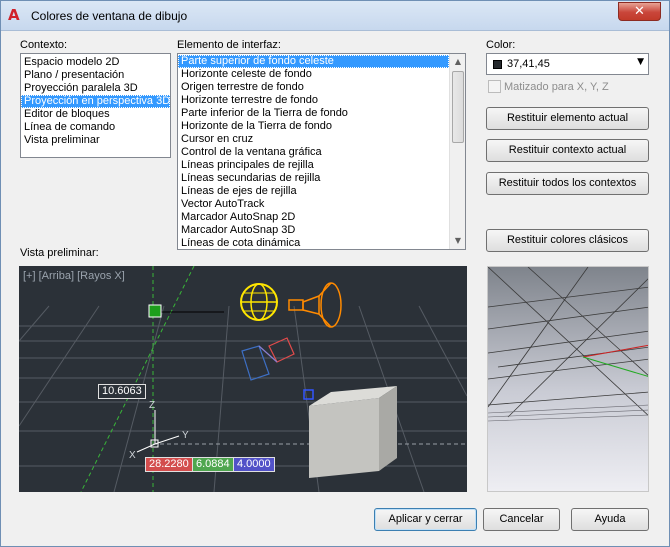  I want to click on interface-element-item: Líneas secundarias de rejilla, so click(313, 178).